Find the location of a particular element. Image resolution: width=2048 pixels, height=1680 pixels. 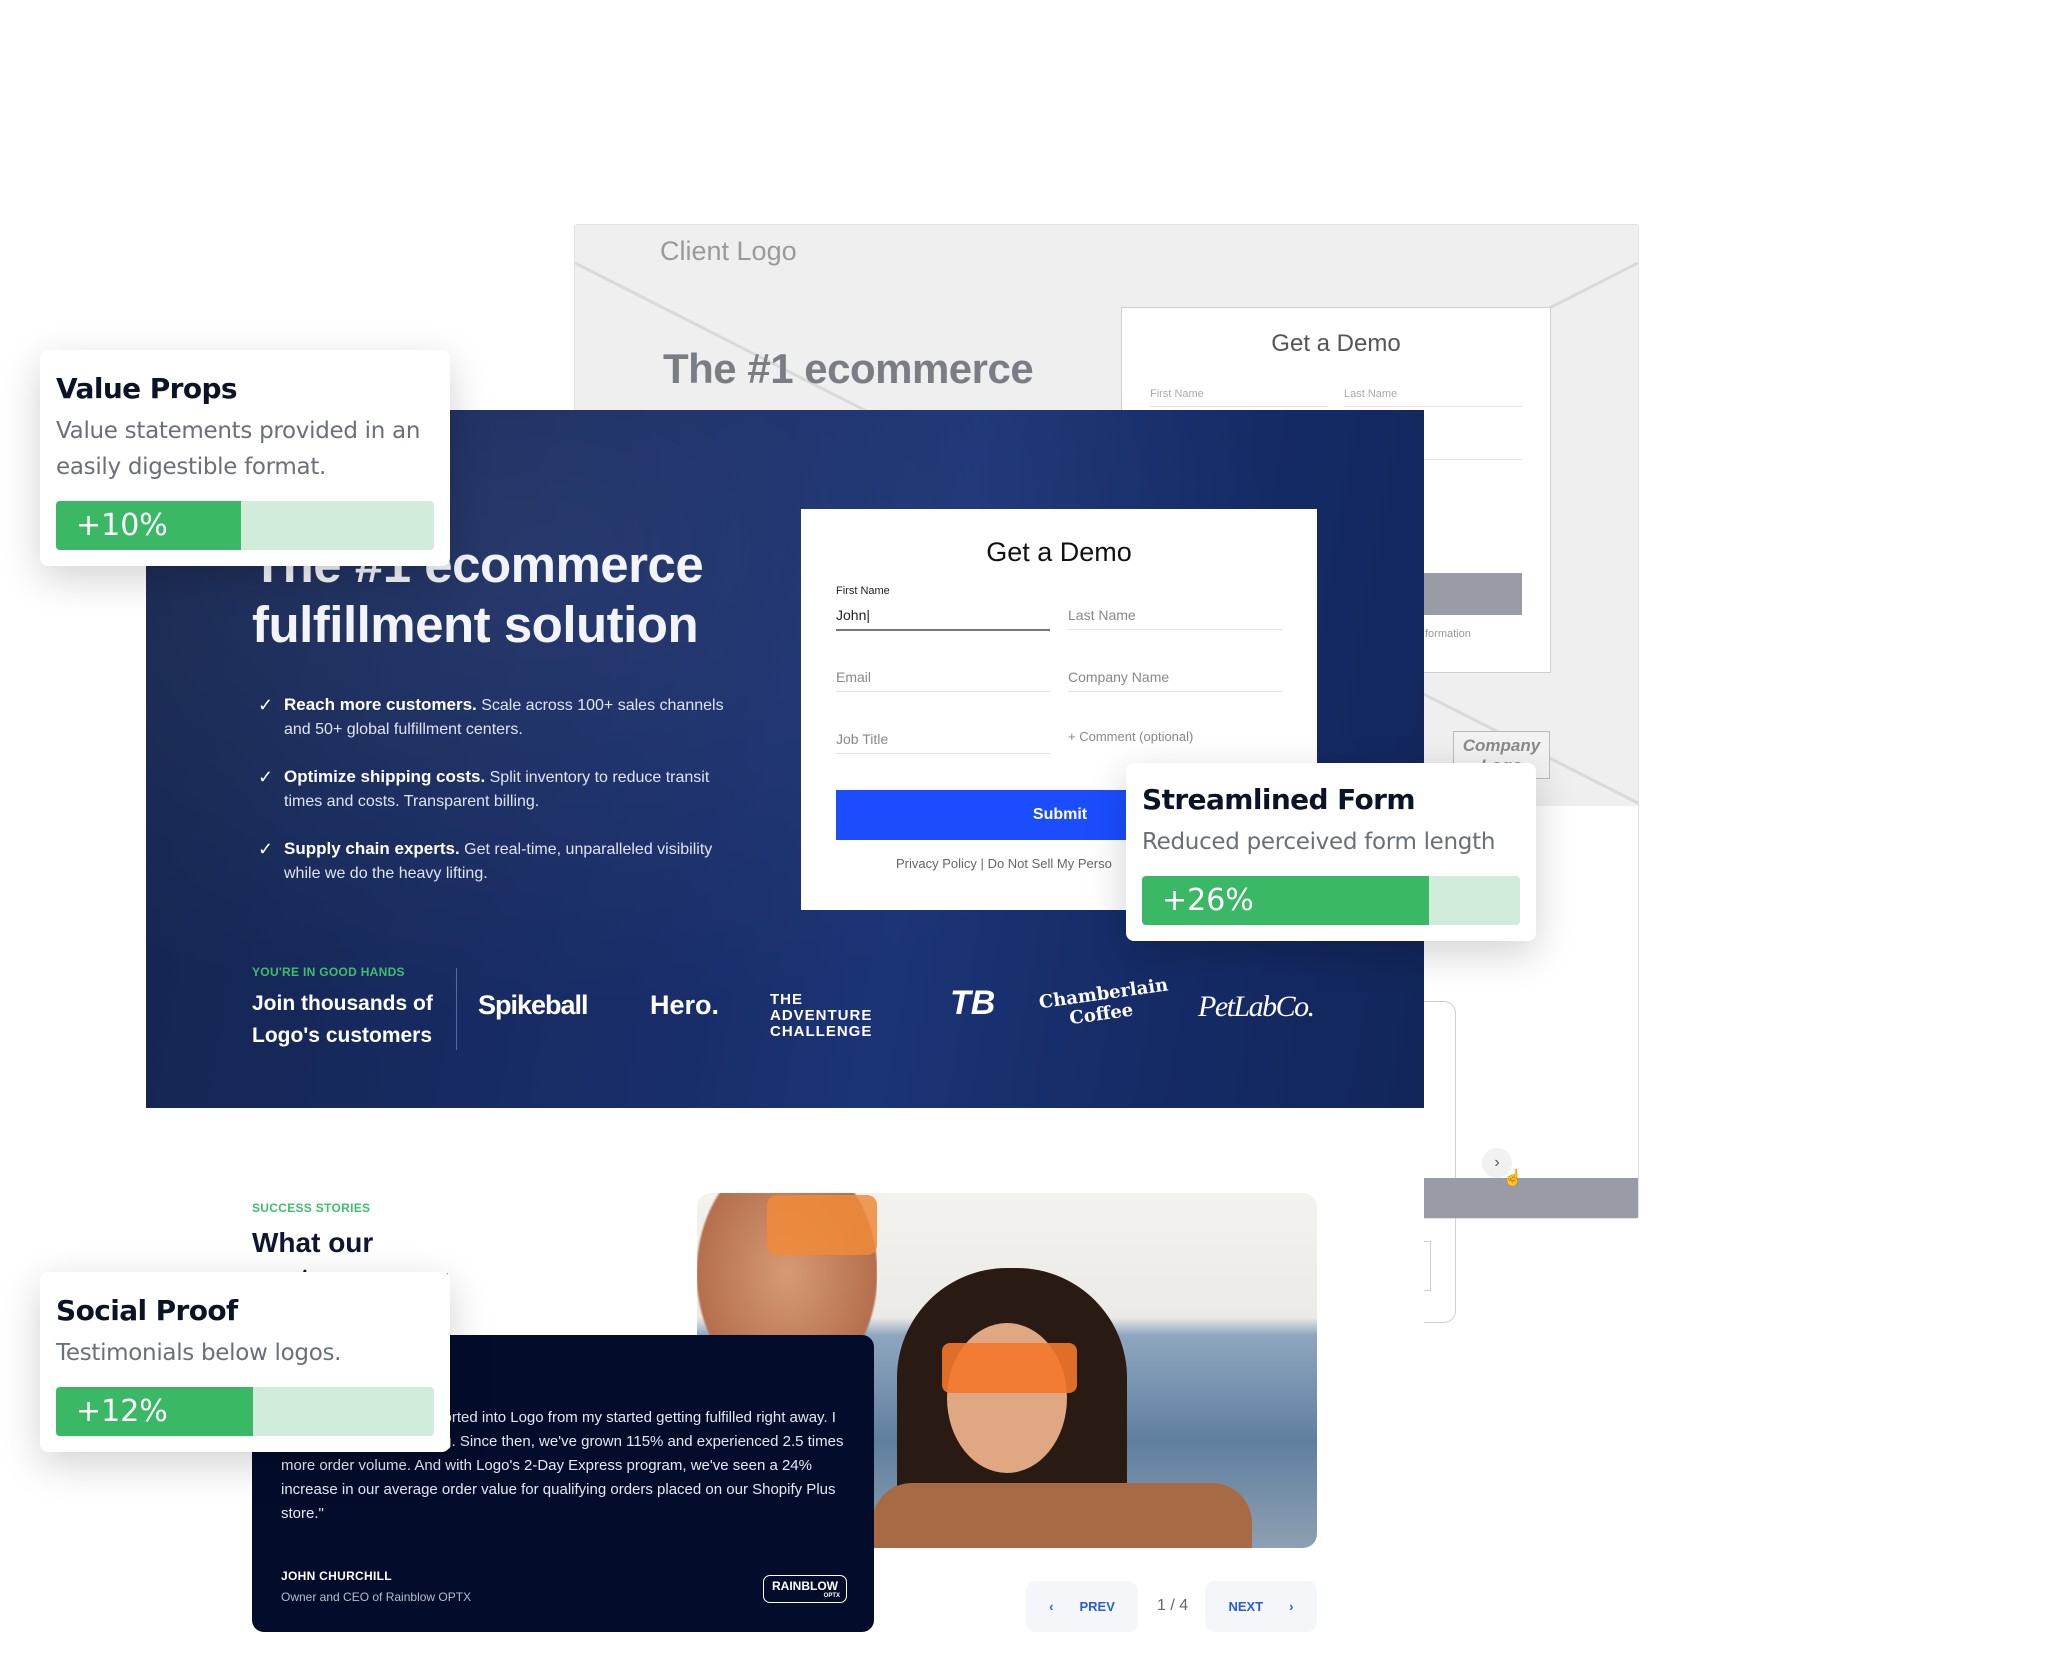

last-name-input: Last Name is located at coordinates (1102, 615).